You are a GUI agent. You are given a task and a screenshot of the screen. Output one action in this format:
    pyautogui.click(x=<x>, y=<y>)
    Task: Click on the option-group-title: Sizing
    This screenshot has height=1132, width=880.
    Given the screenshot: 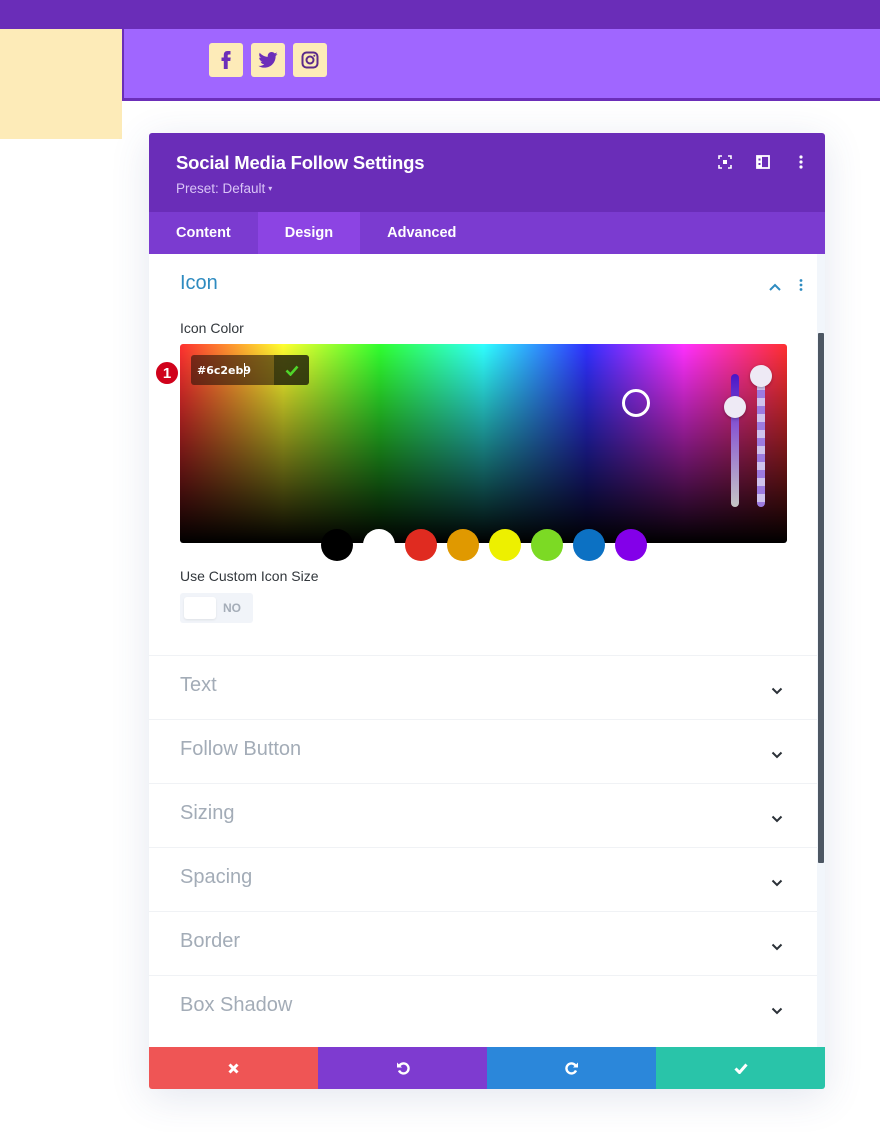 What is the action you would take?
    pyautogui.click(x=207, y=813)
    